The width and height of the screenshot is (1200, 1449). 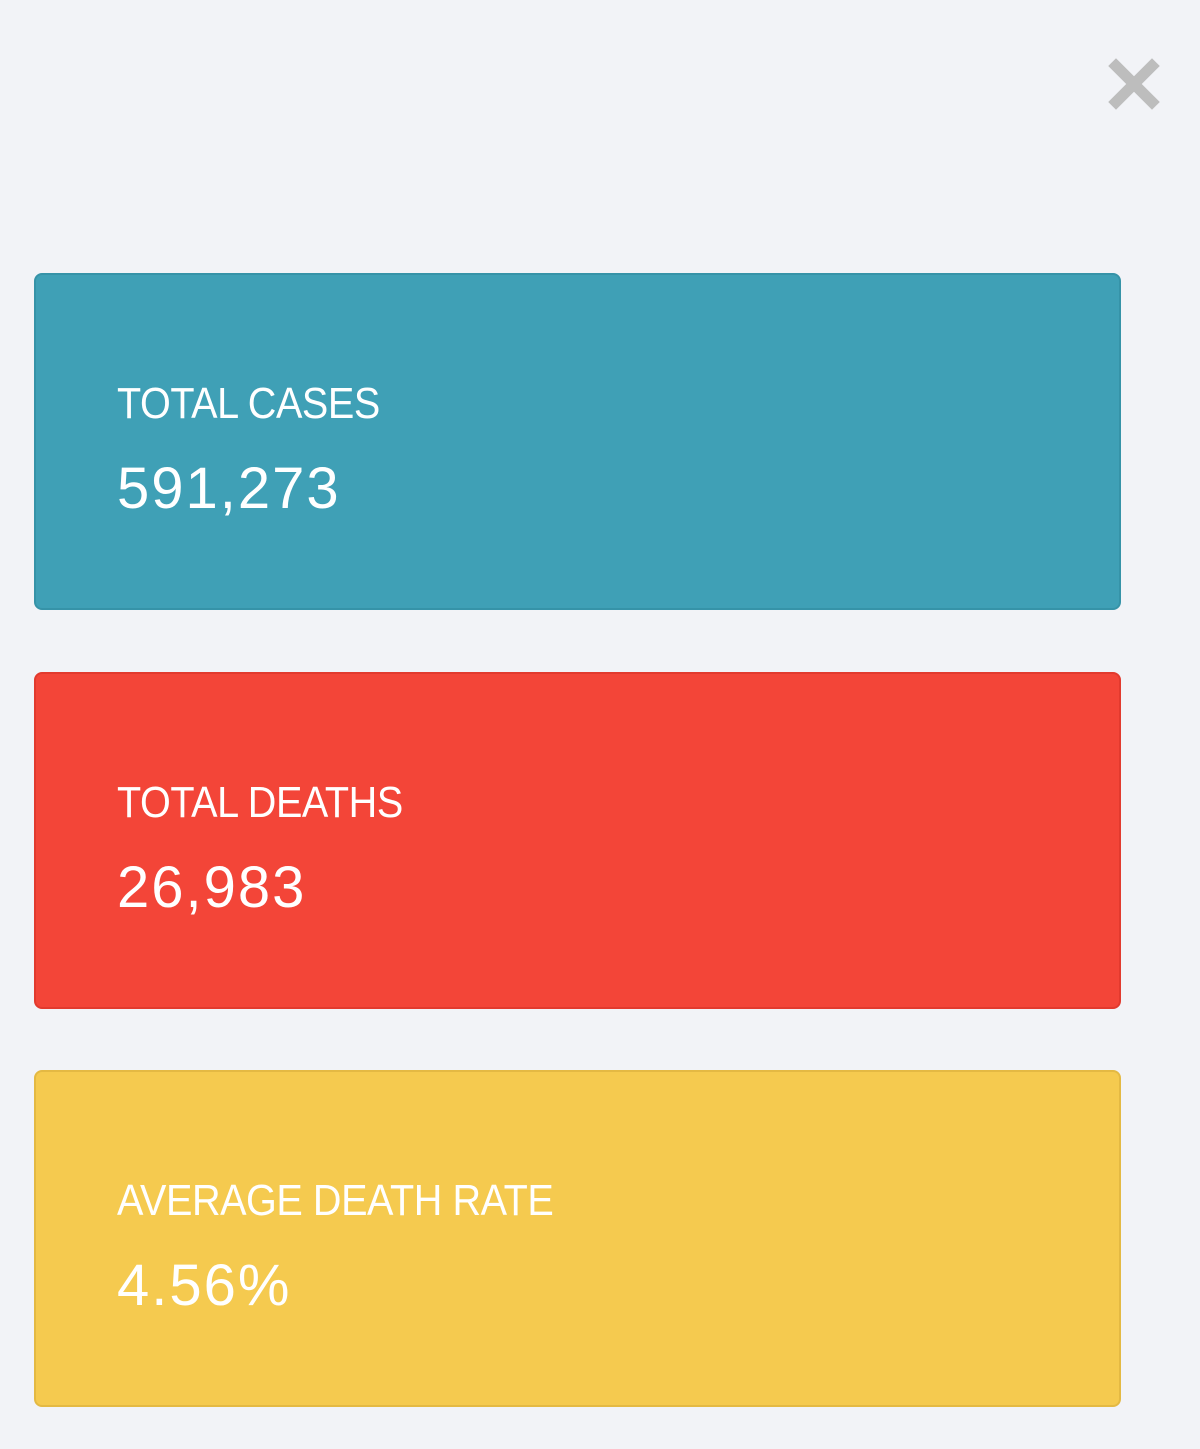 What do you see at coordinates (260, 802) in the screenshot?
I see `total-deaths-label: TOTAL DEATHS` at bounding box center [260, 802].